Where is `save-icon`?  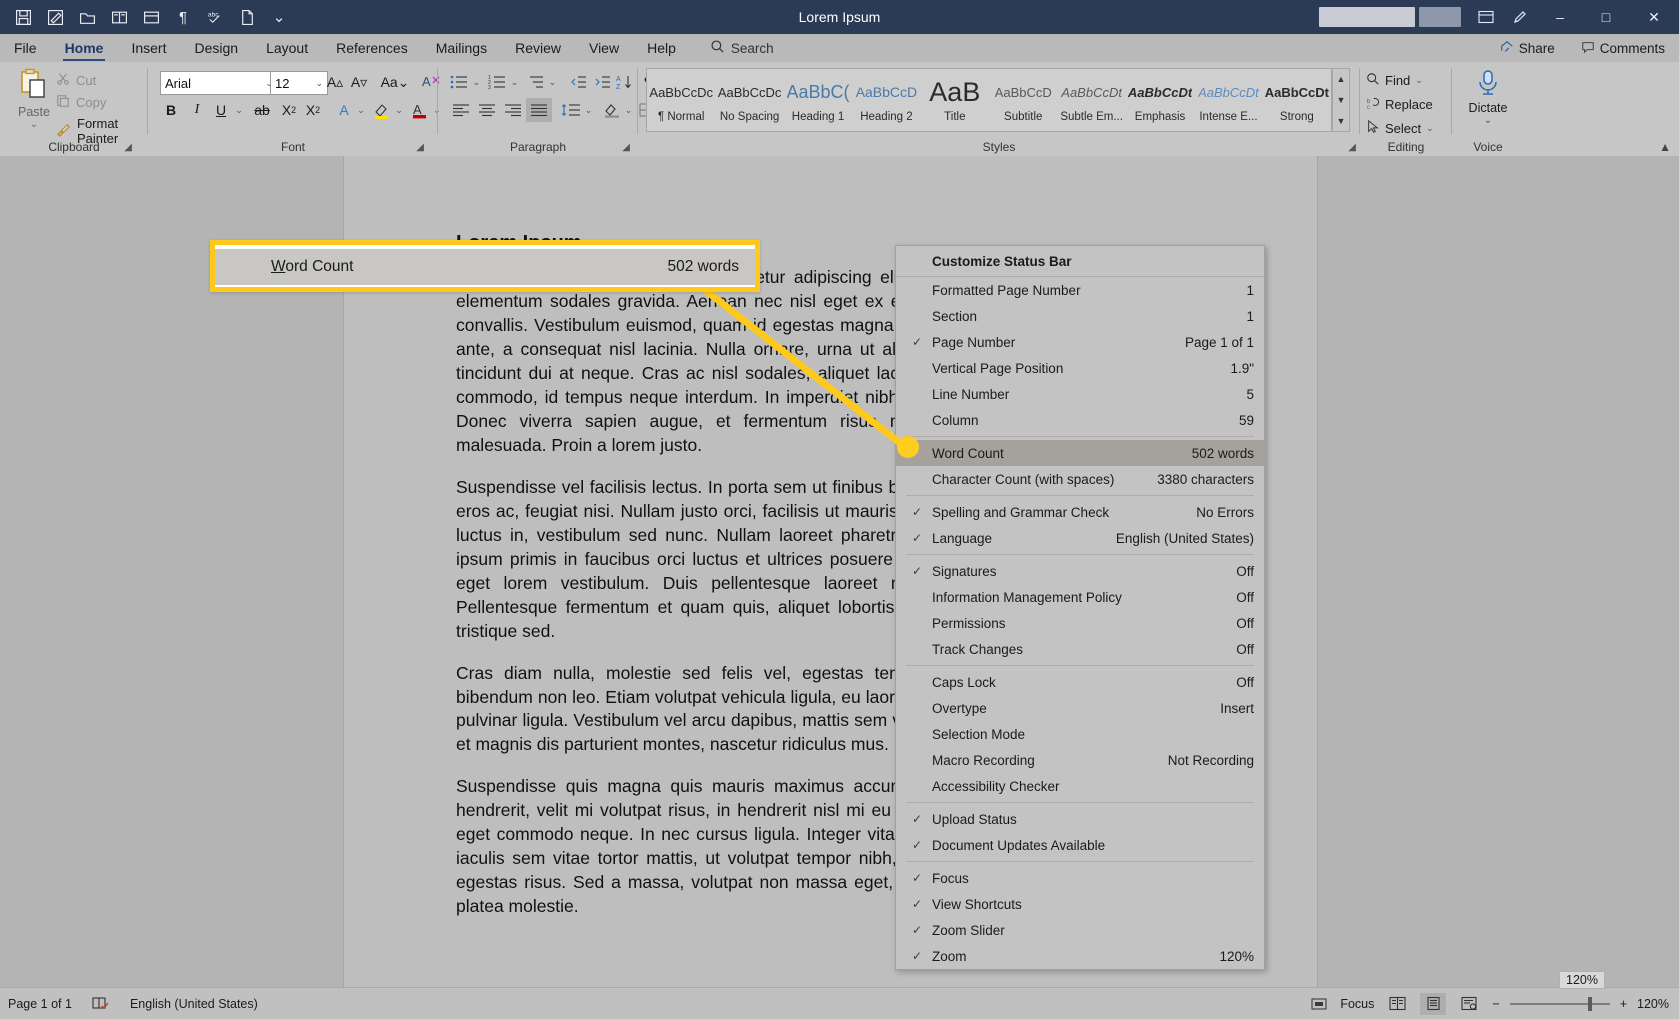
save-icon is located at coordinates (23, 17).